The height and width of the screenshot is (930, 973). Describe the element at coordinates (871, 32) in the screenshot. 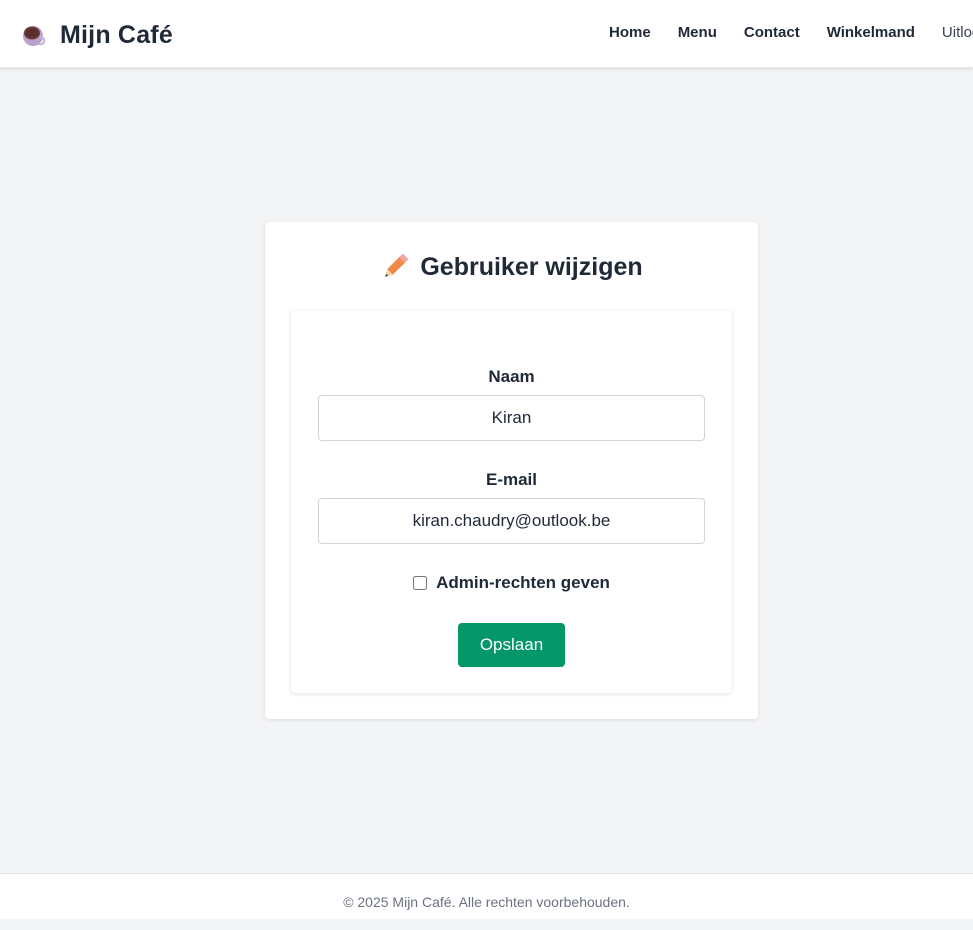

I see `nav-cart-link: Winkelmand` at that location.